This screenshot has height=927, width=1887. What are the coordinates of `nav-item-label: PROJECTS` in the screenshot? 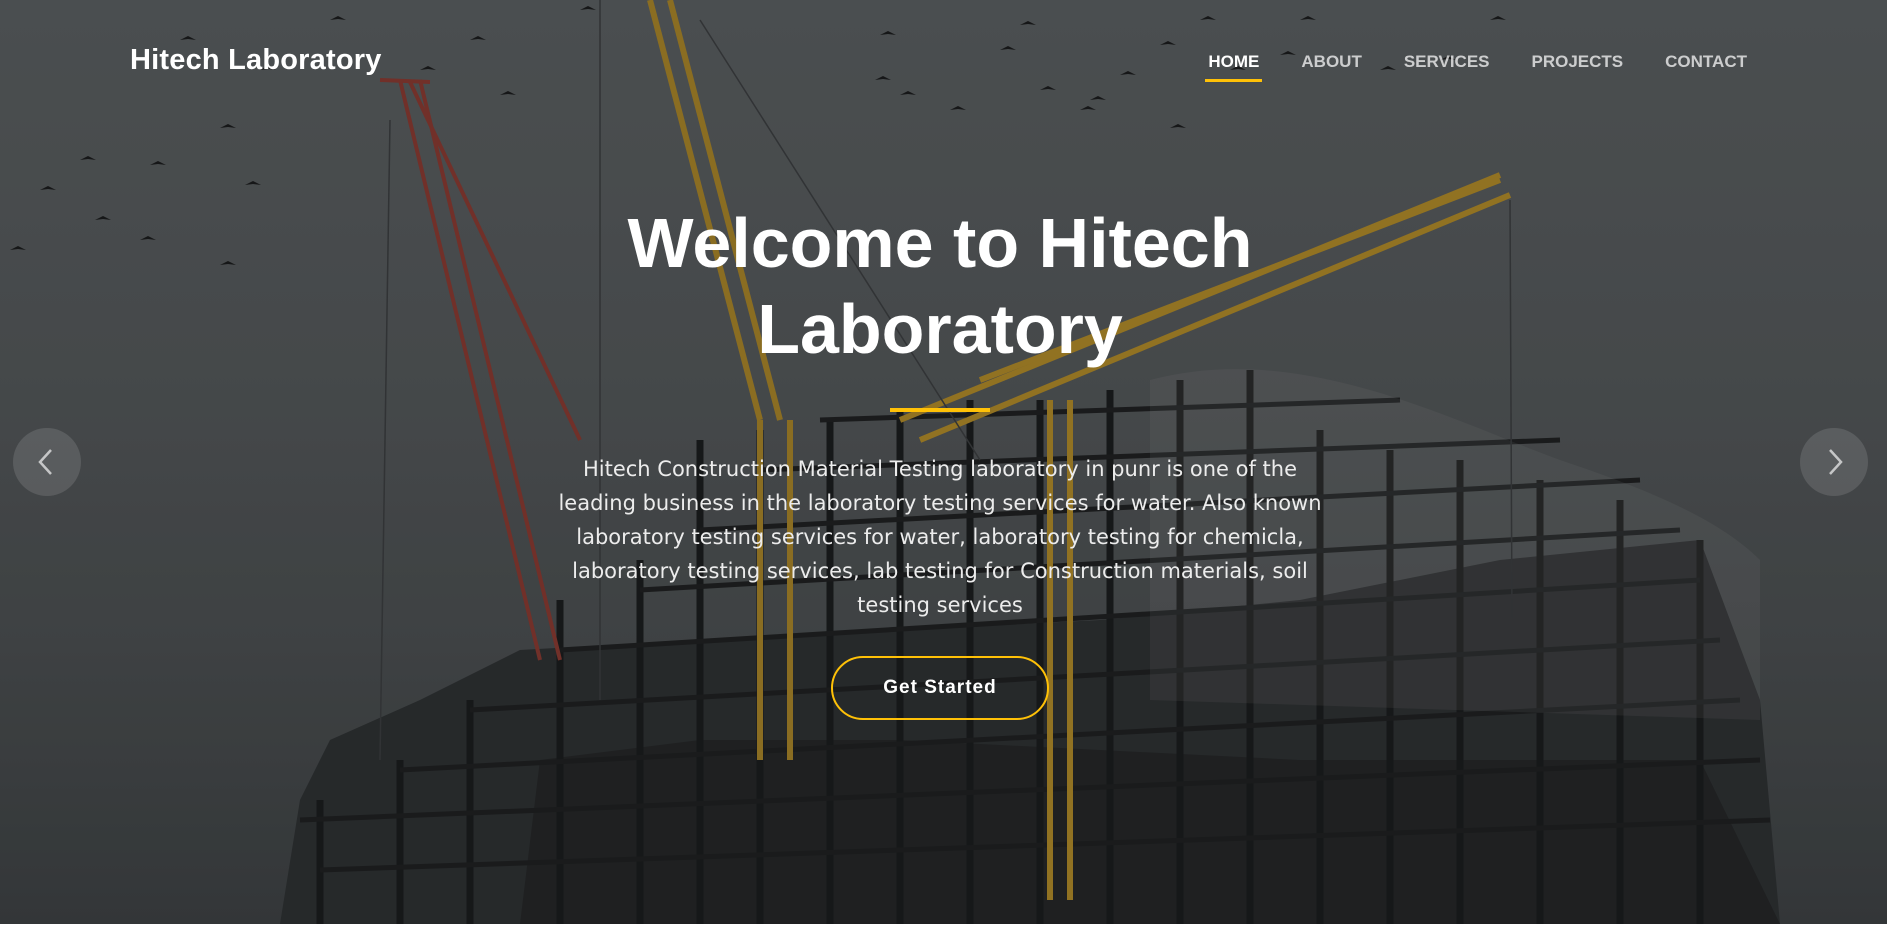 It's located at (1577, 61).